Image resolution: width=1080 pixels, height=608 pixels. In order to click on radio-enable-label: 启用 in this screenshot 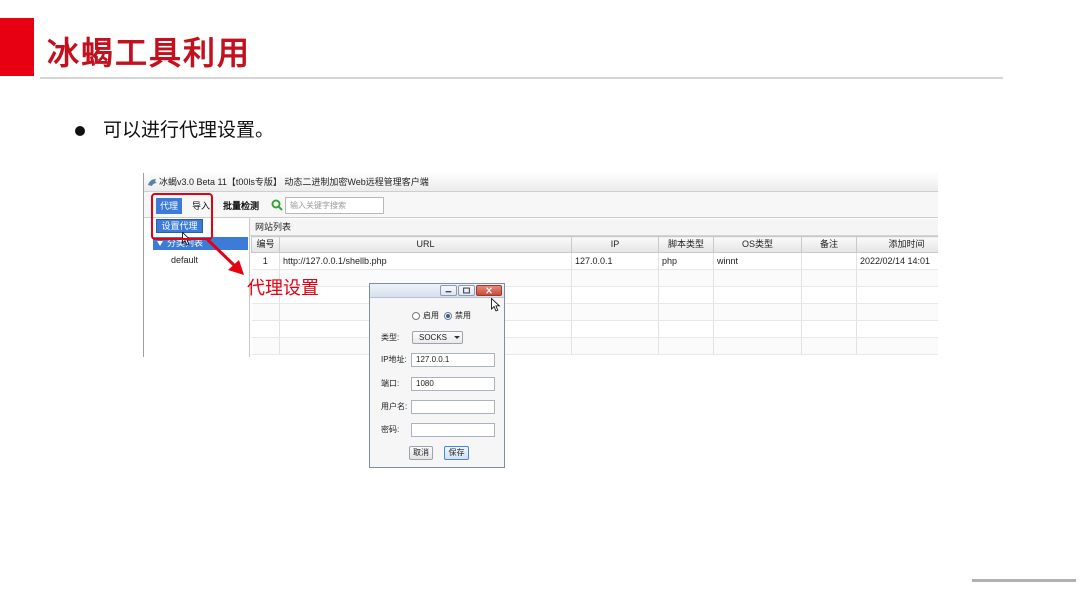, I will do `click(431, 316)`.